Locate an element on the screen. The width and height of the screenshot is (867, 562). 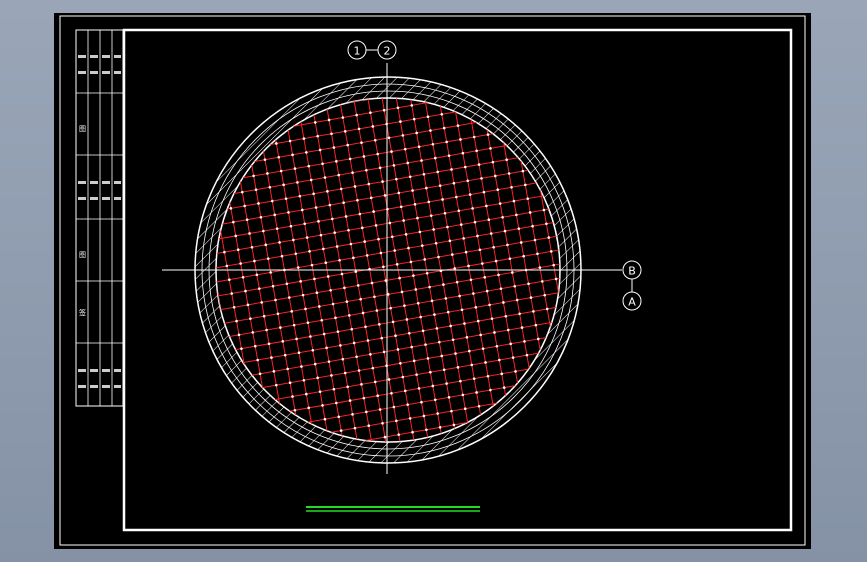
axis-bubble-b: B is located at coordinates (632, 270).